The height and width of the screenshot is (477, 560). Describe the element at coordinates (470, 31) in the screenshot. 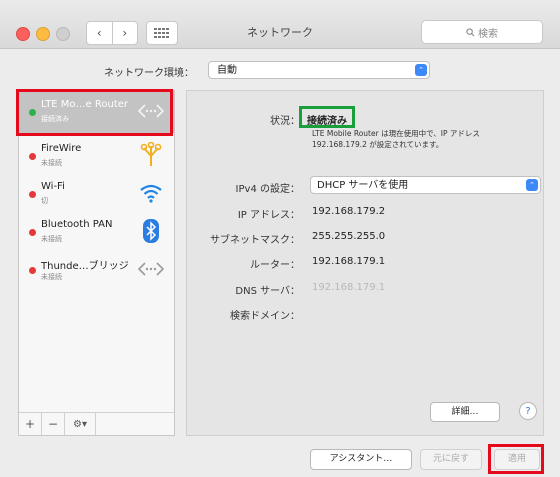

I see `search-icon` at that location.